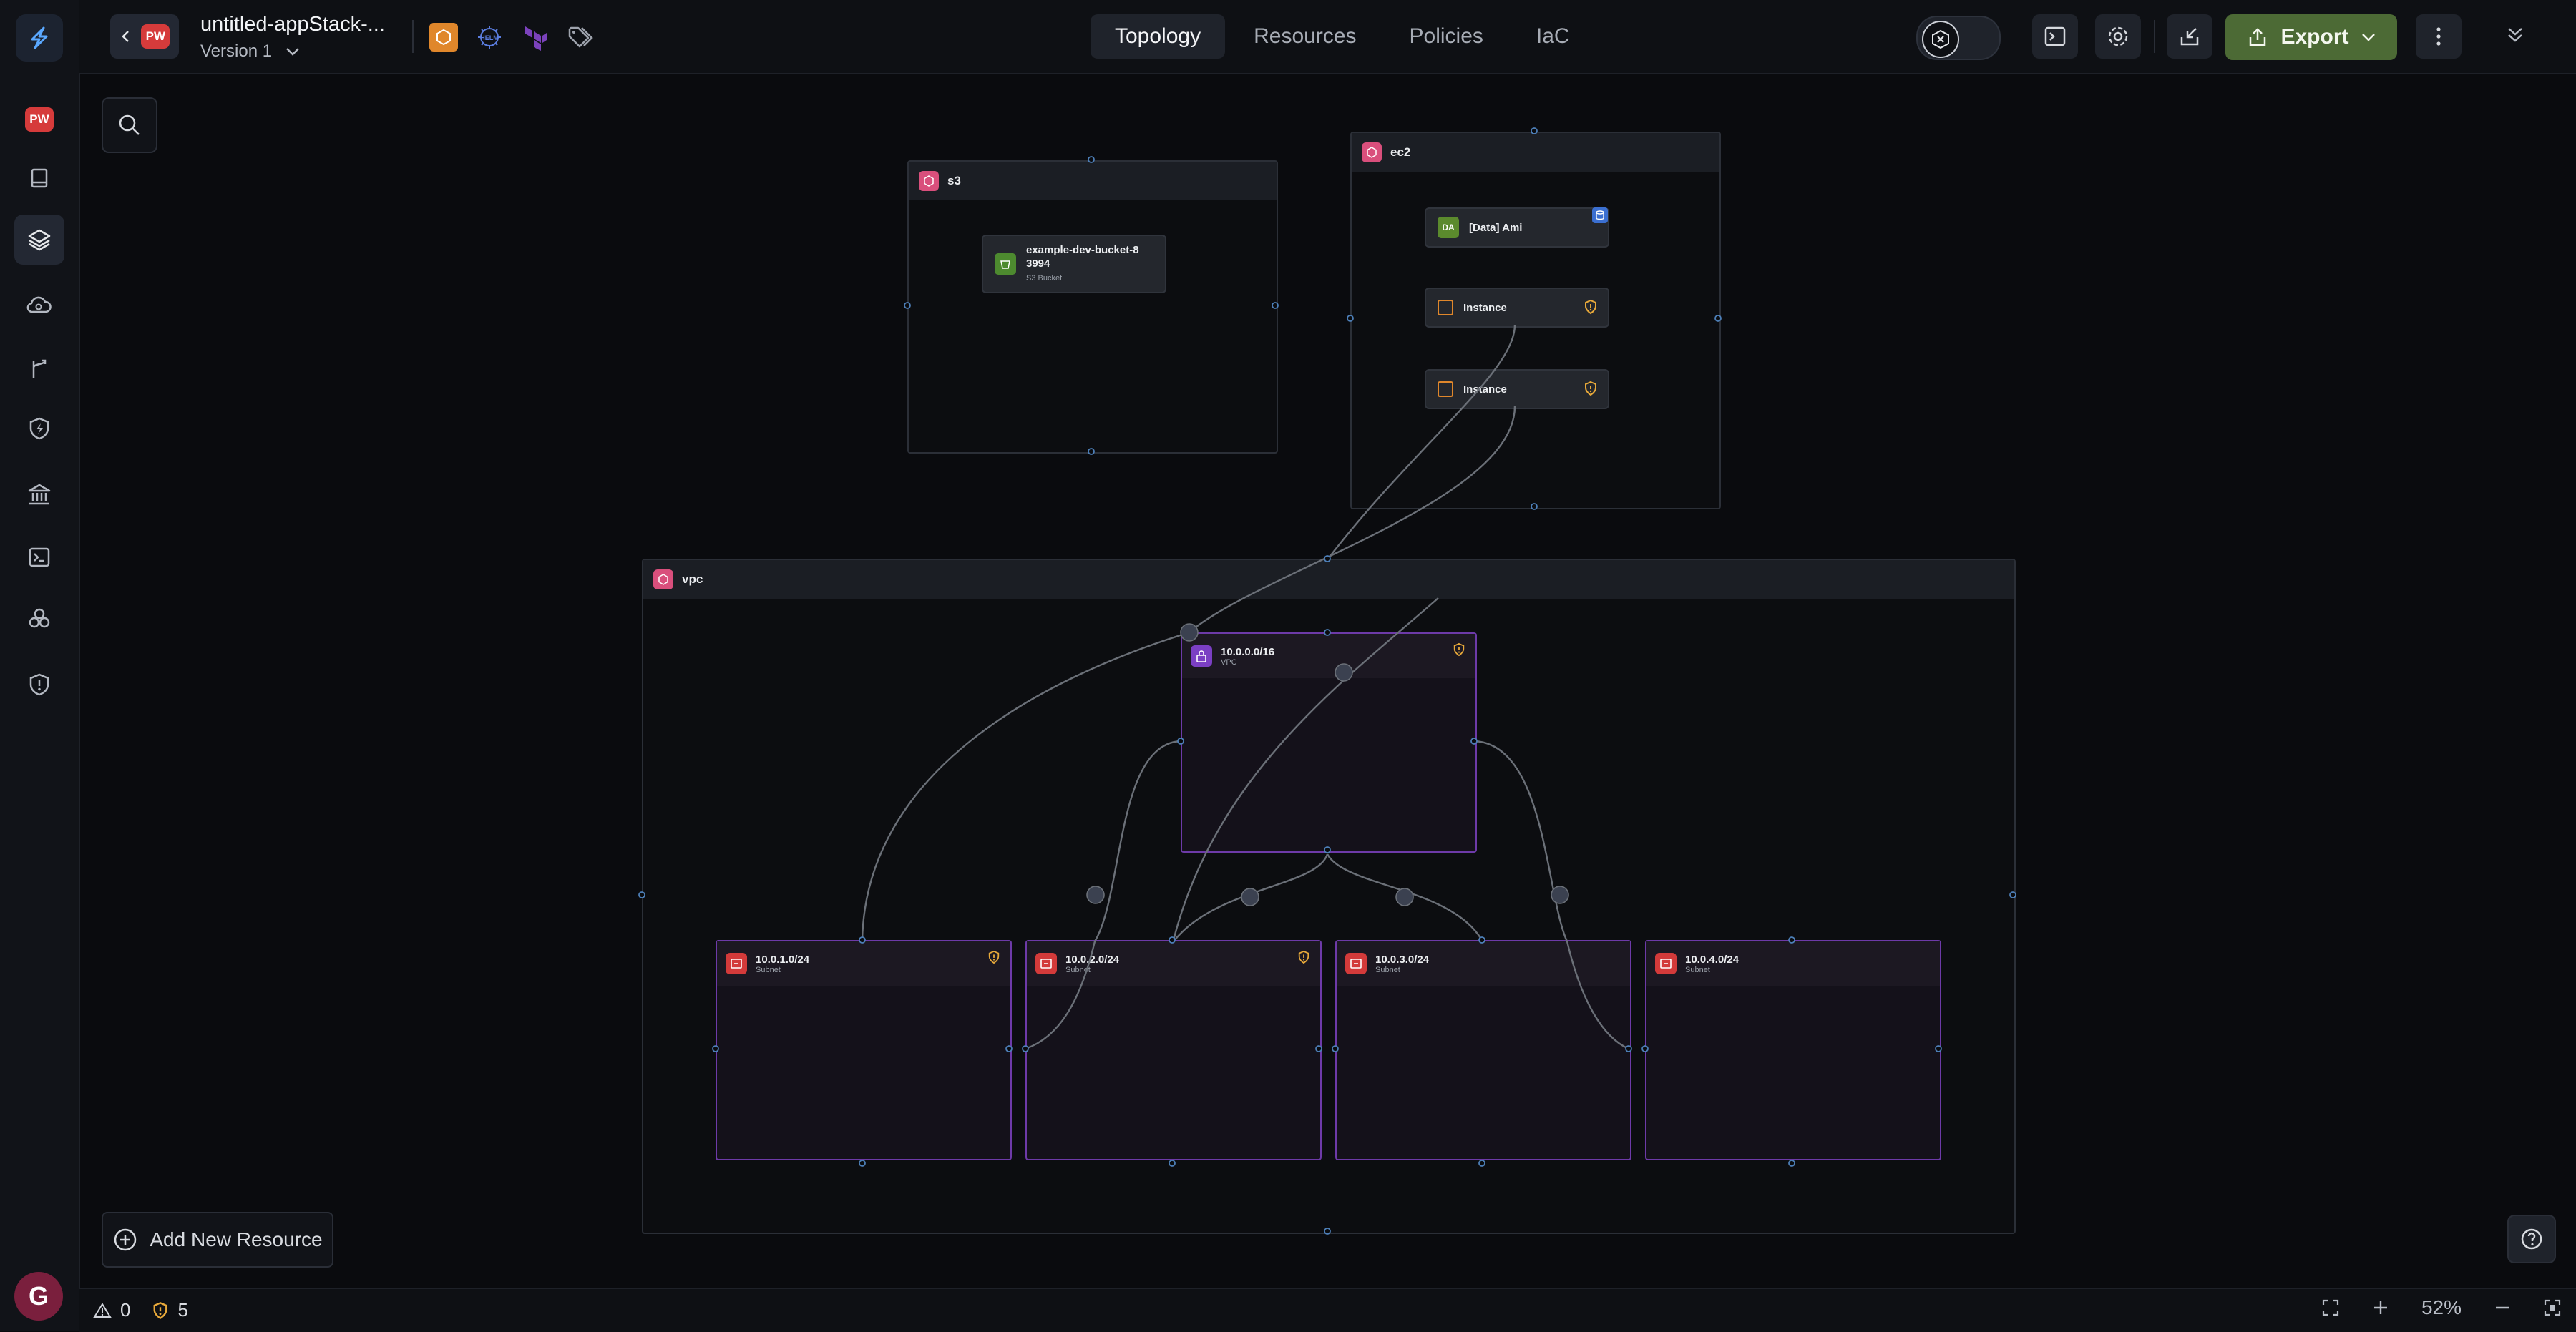 The height and width of the screenshot is (1332, 2576). What do you see at coordinates (160, 1310) in the screenshot?
I see `warning-shield-icon` at bounding box center [160, 1310].